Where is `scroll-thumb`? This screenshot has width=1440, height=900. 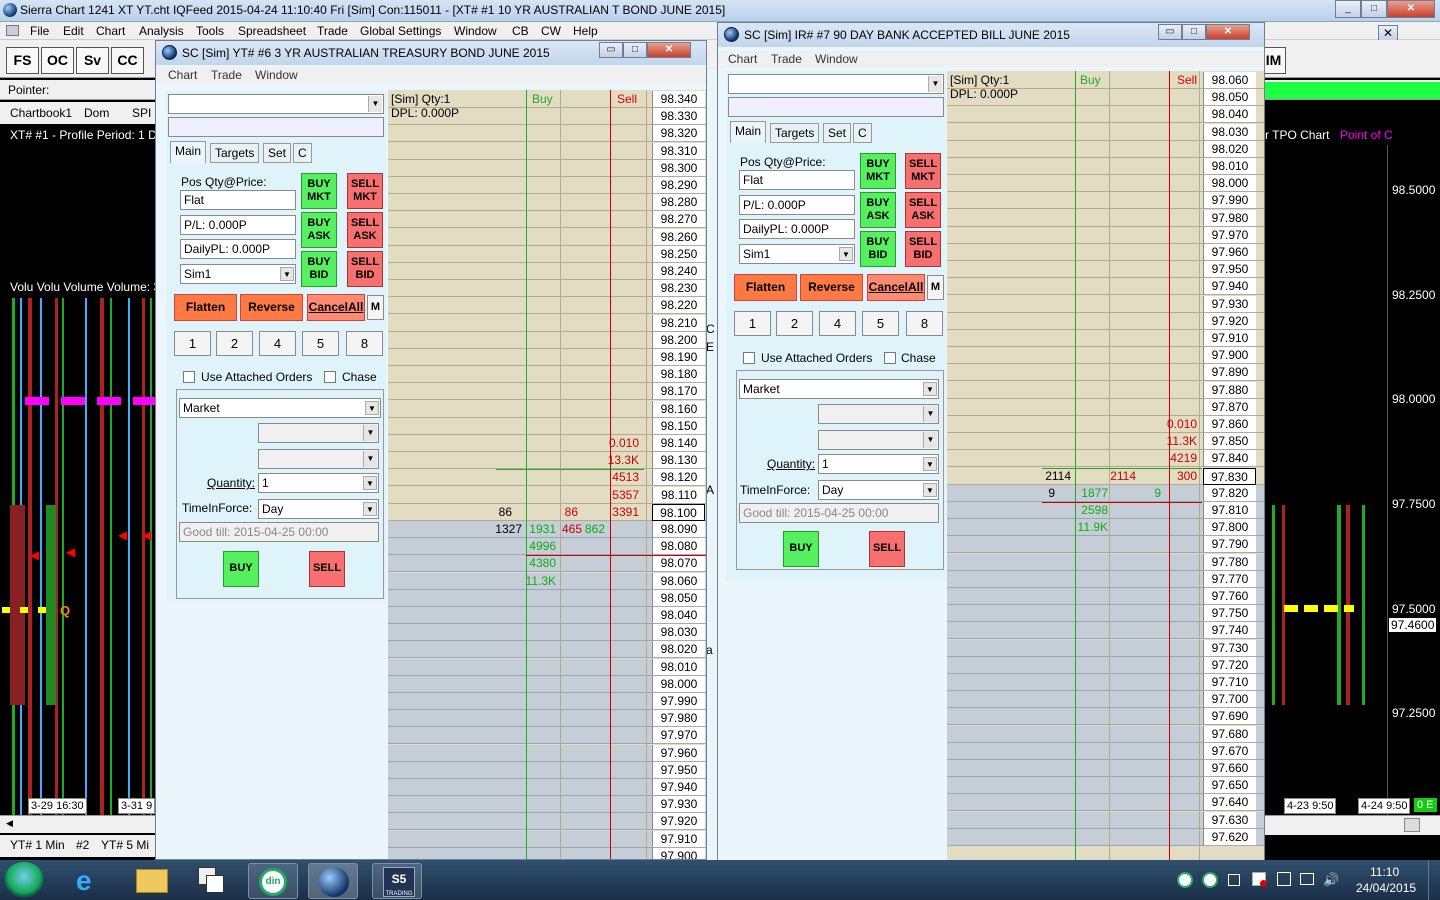 scroll-thumb is located at coordinates (1412, 825).